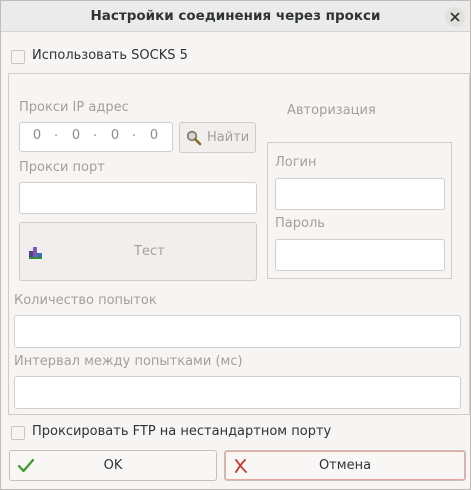  What do you see at coordinates (149, 251) in the screenshot?
I see `test-button-label: Тест` at bounding box center [149, 251].